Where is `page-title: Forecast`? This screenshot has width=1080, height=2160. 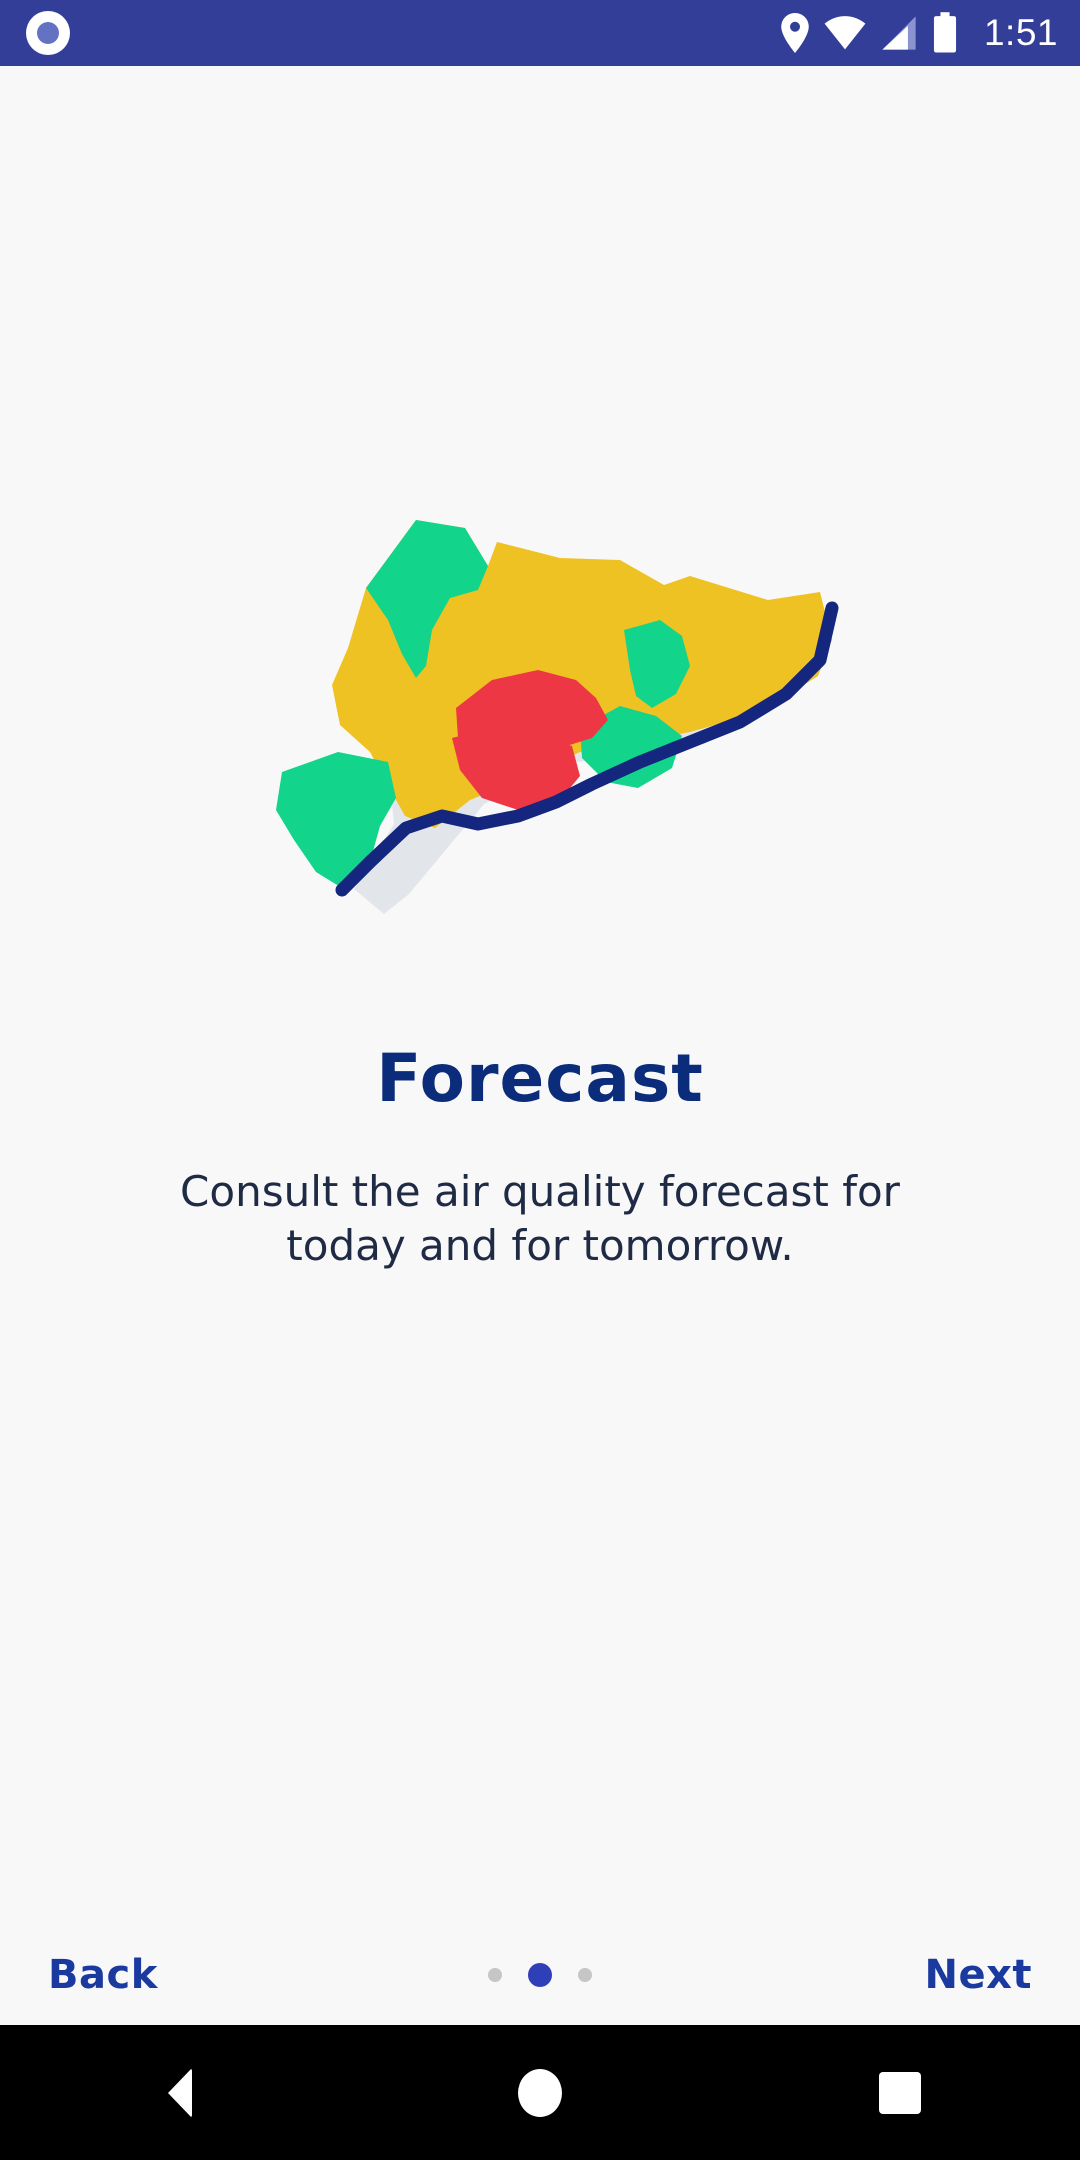
page-title: Forecast is located at coordinates (540, 1078).